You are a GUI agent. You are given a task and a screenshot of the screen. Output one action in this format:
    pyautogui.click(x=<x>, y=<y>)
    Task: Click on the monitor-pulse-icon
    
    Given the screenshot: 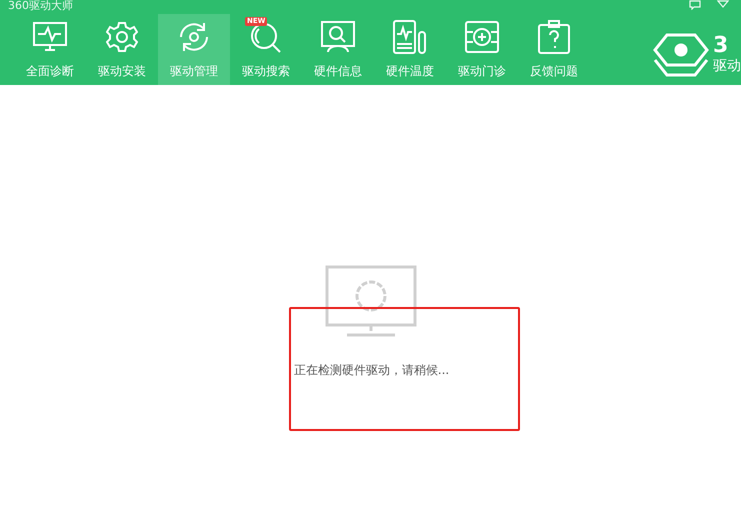 What is the action you would take?
    pyautogui.click(x=50, y=37)
    